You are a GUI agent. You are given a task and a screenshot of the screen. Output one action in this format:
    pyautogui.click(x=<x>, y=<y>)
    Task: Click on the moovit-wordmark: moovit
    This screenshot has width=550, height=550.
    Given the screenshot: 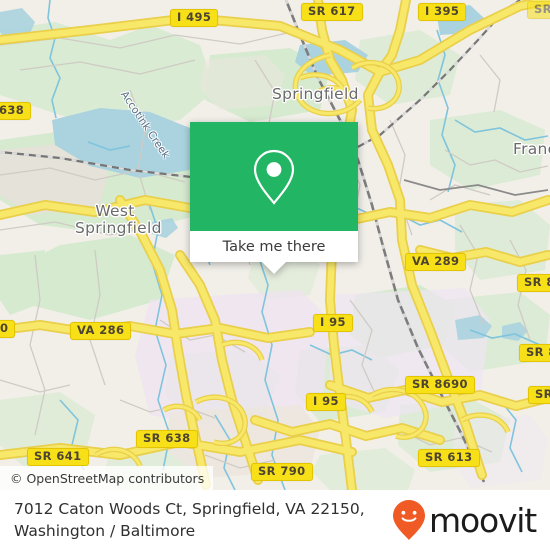 What is the action you would take?
    pyautogui.click(x=483, y=520)
    